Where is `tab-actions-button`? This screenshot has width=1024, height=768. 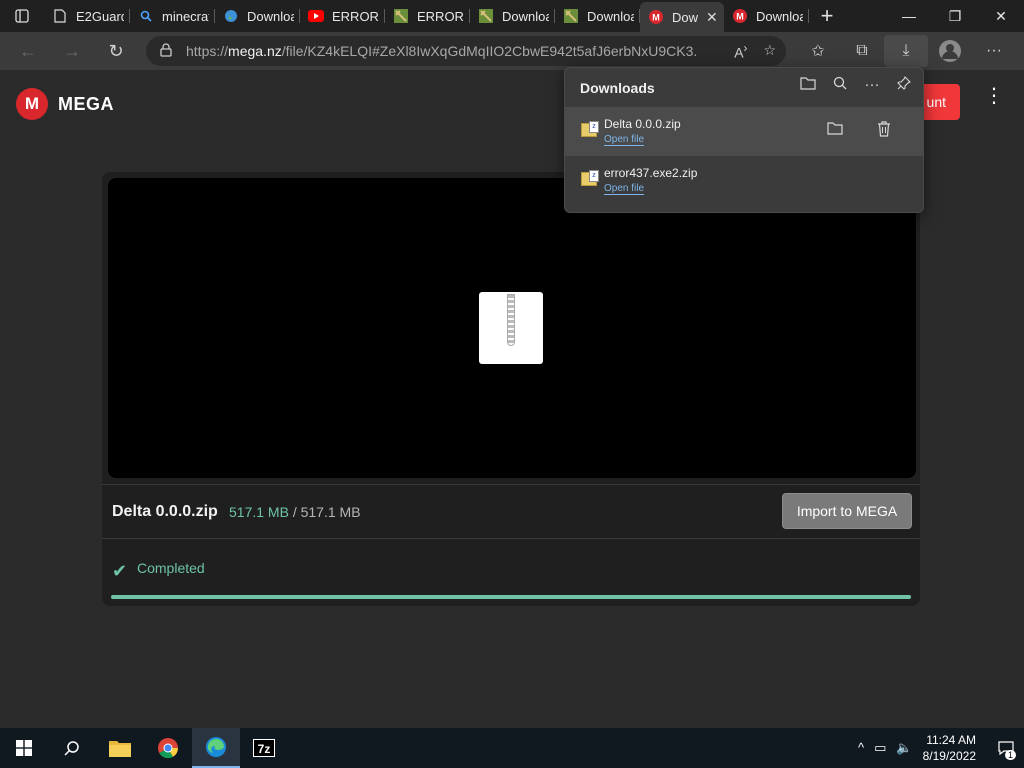
tab-actions-button is located at coordinates (22, 16).